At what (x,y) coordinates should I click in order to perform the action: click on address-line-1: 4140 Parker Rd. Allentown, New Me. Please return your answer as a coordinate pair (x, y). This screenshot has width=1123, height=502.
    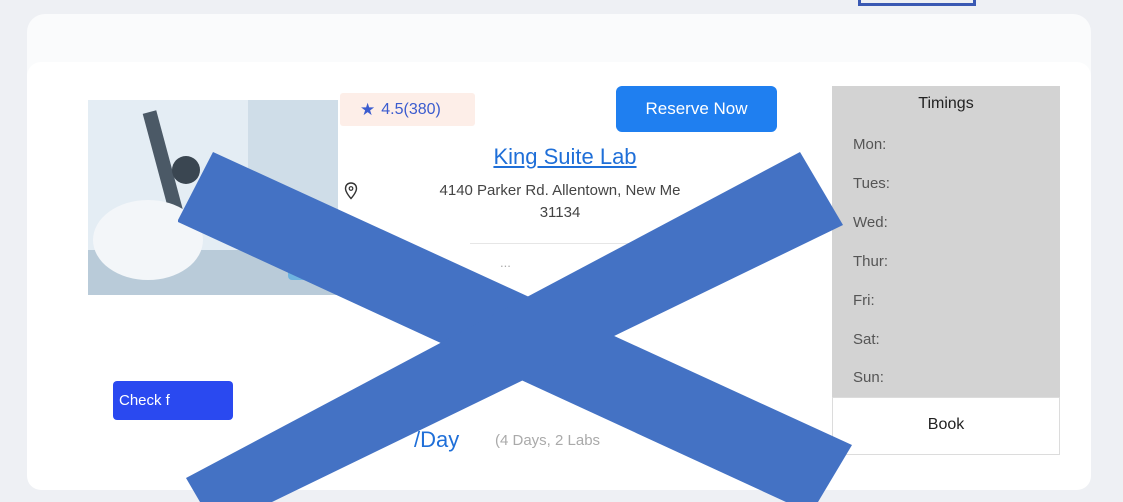
    Looking at the image, I should click on (560, 190).